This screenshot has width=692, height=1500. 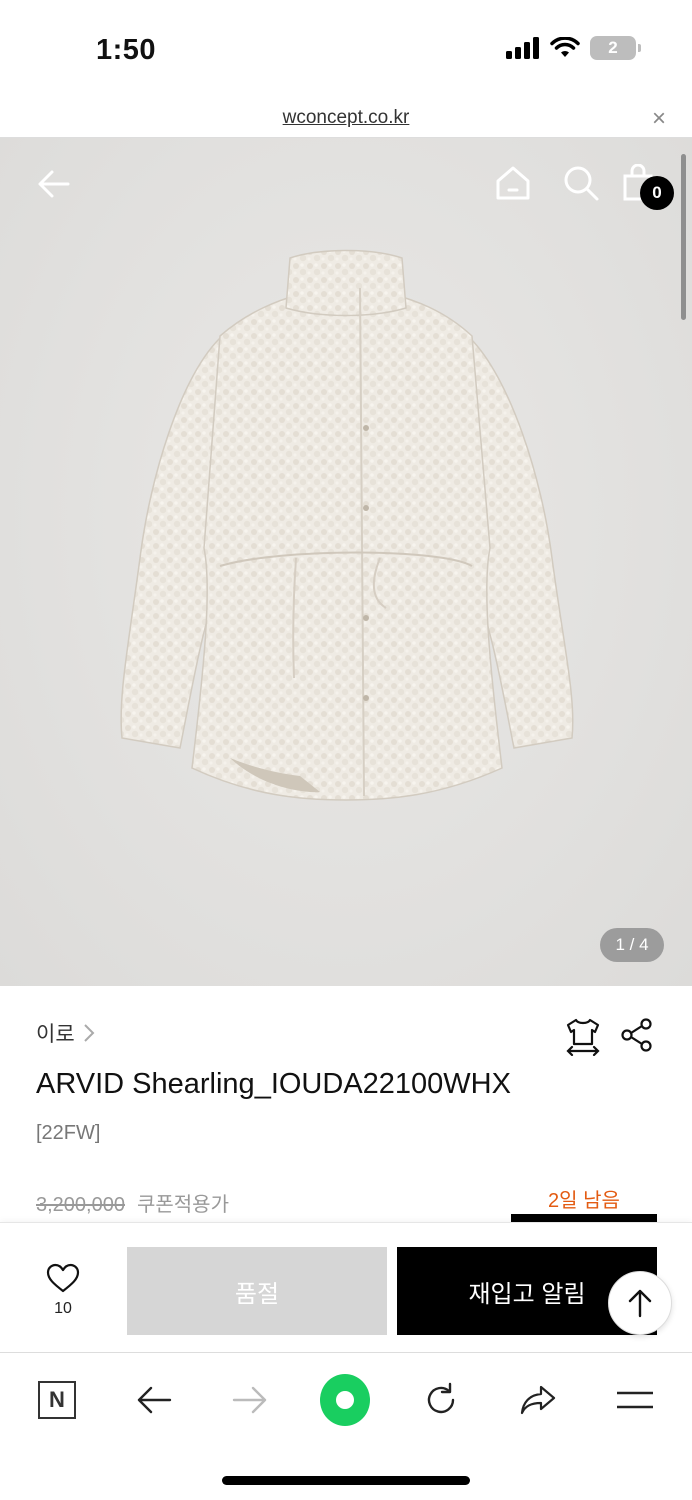 I want to click on status-icons: 2, so click(x=573, y=48).